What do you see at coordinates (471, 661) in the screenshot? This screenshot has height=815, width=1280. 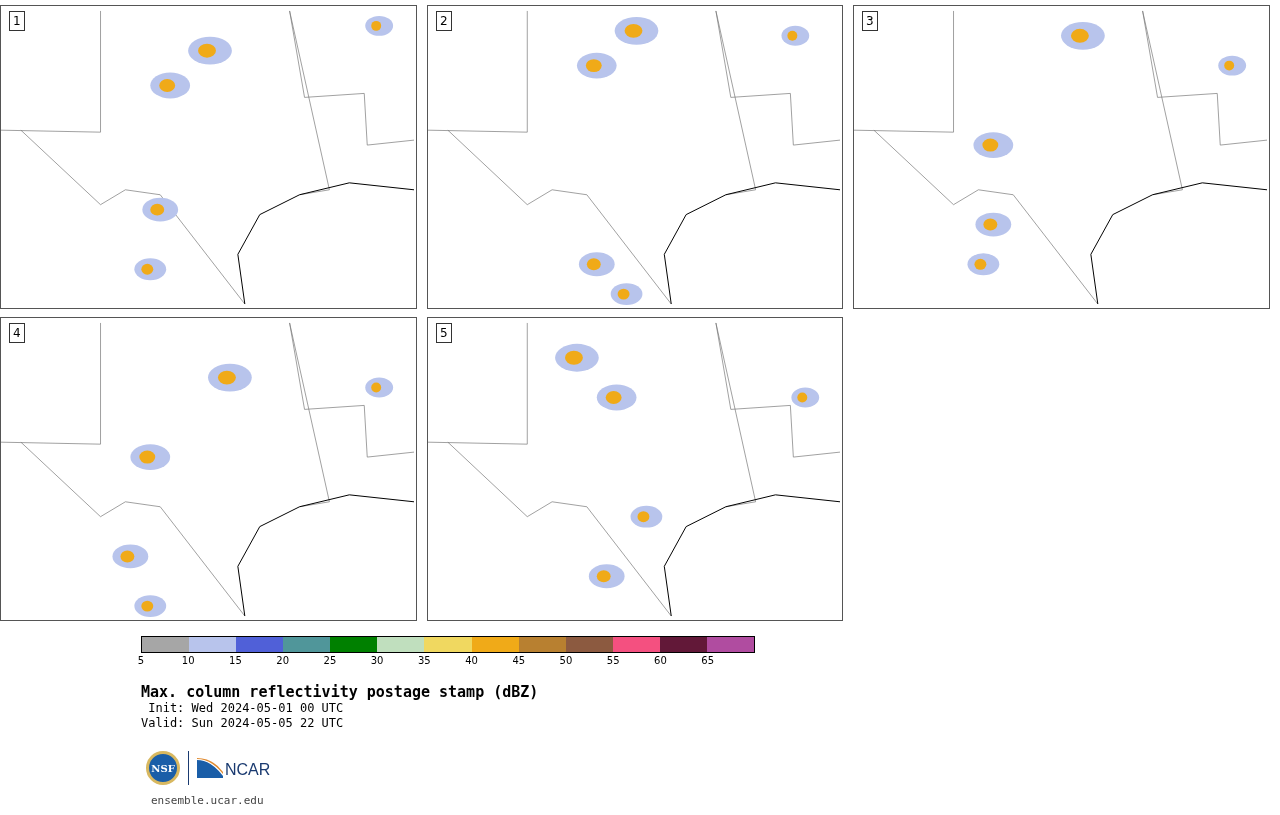 I see `tick-label: 40` at bounding box center [471, 661].